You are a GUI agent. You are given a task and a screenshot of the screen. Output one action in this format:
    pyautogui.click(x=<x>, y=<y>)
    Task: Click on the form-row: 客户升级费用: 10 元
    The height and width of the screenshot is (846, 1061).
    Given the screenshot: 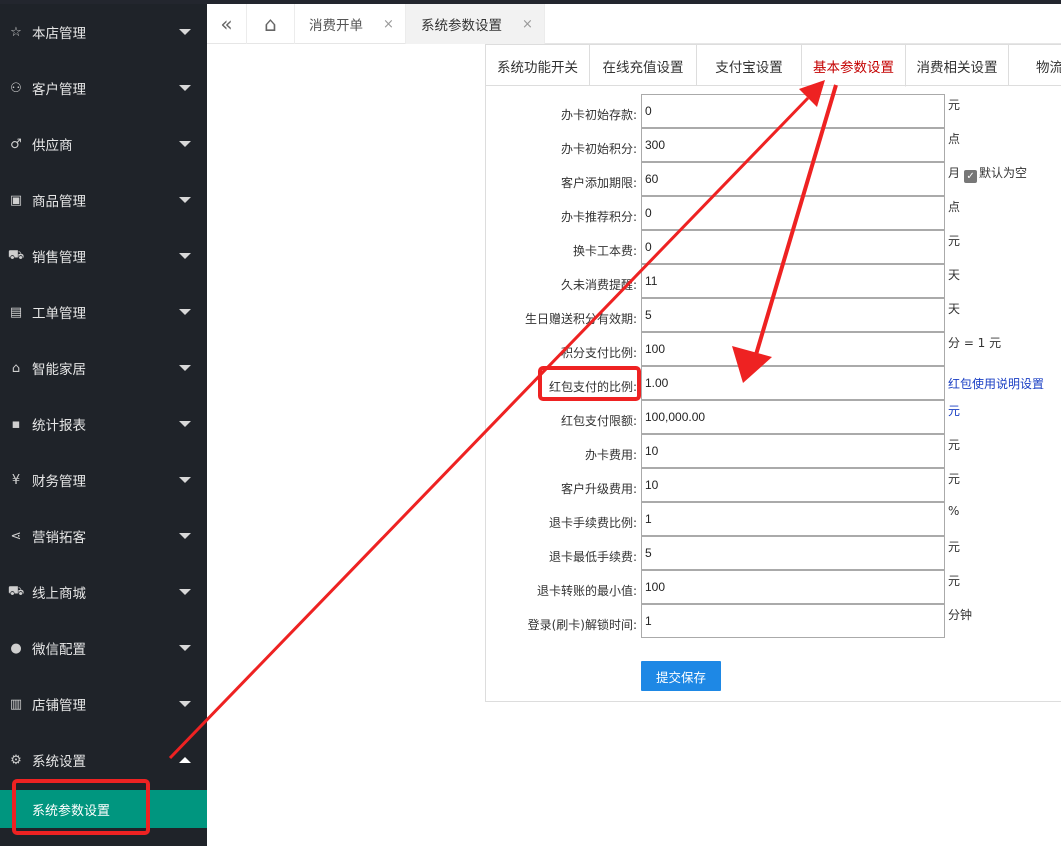 What is the action you would take?
    pyautogui.click(x=773, y=485)
    